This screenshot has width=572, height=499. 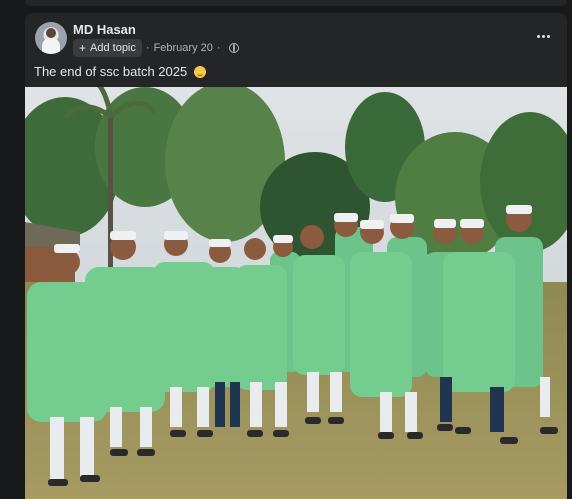 I want to click on post-caption: The end of ssc batch 2025, so click(x=120, y=71).